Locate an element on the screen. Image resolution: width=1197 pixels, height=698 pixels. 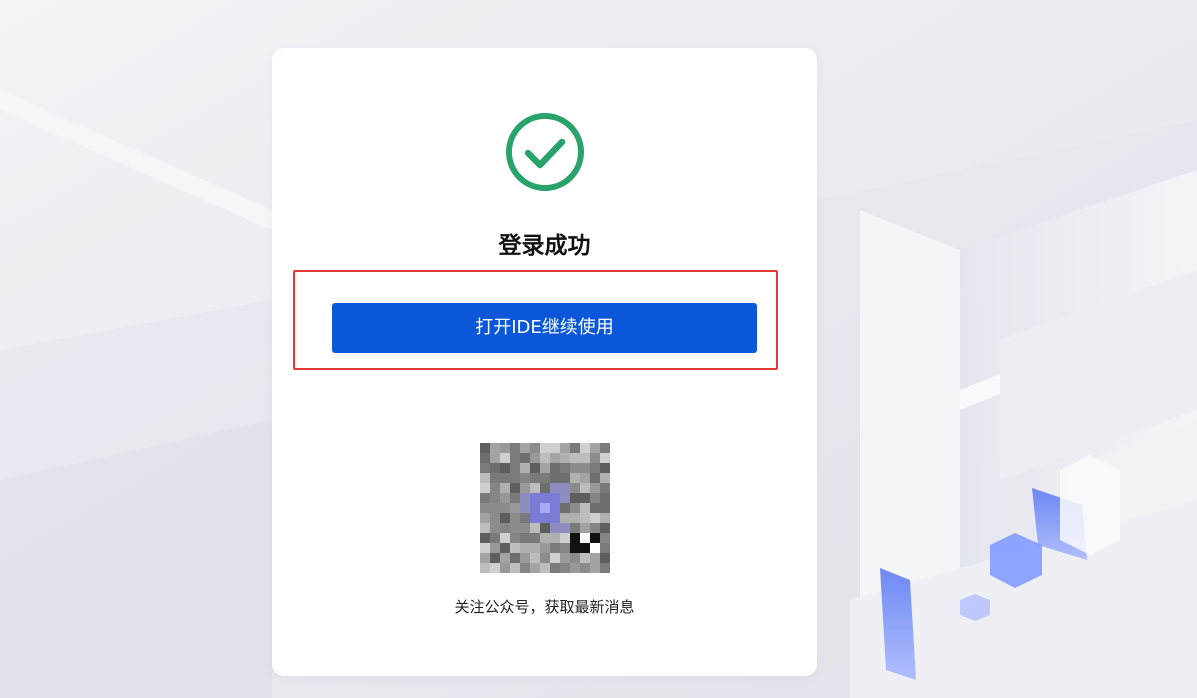
page-title: 登录成功 is located at coordinates (544, 246).